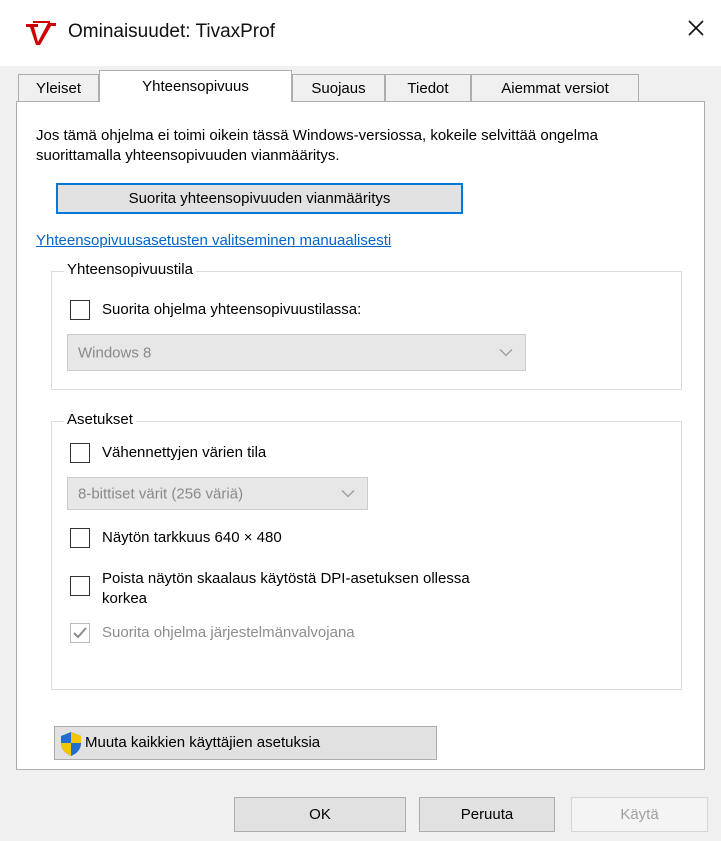  What do you see at coordinates (58, 87) in the screenshot?
I see `tab-general: Yleiset` at bounding box center [58, 87].